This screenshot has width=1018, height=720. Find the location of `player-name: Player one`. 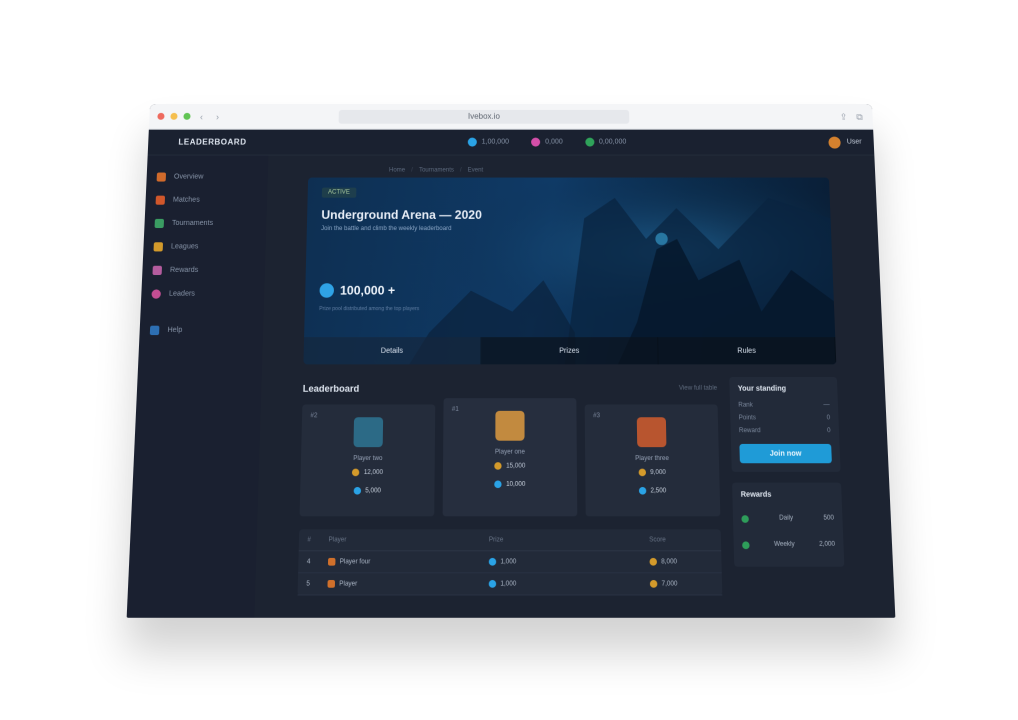

player-name: Player one is located at coordinates (509, 452).